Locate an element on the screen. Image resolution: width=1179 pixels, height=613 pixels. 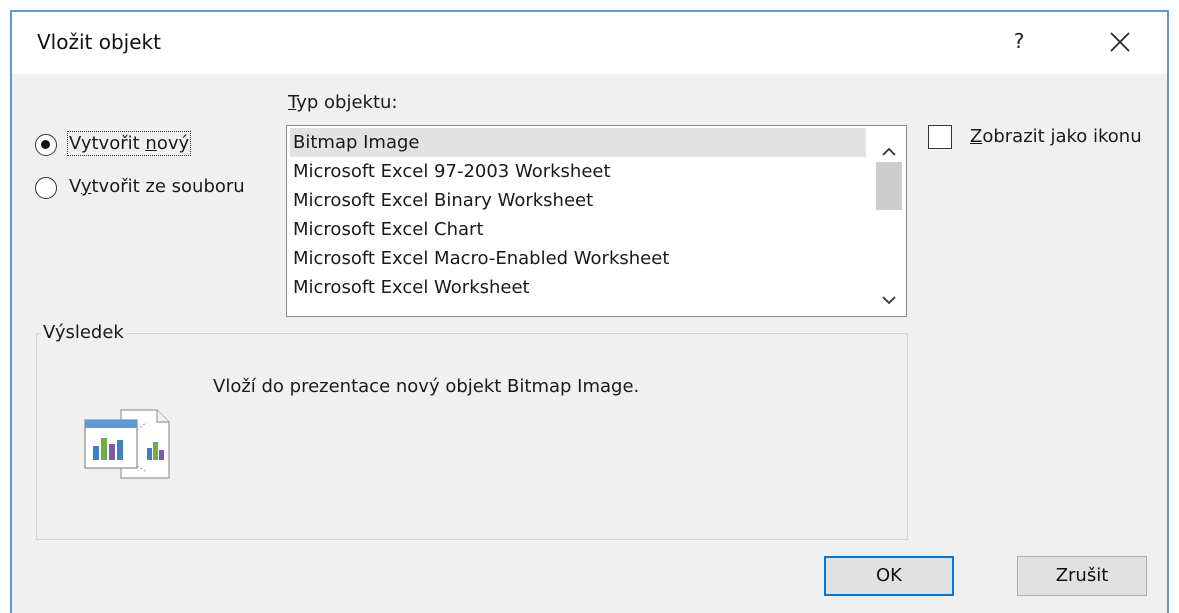
display-as-icon-checkbox: Zobrazit jako ikonu is located at coordinates (1048, 140).